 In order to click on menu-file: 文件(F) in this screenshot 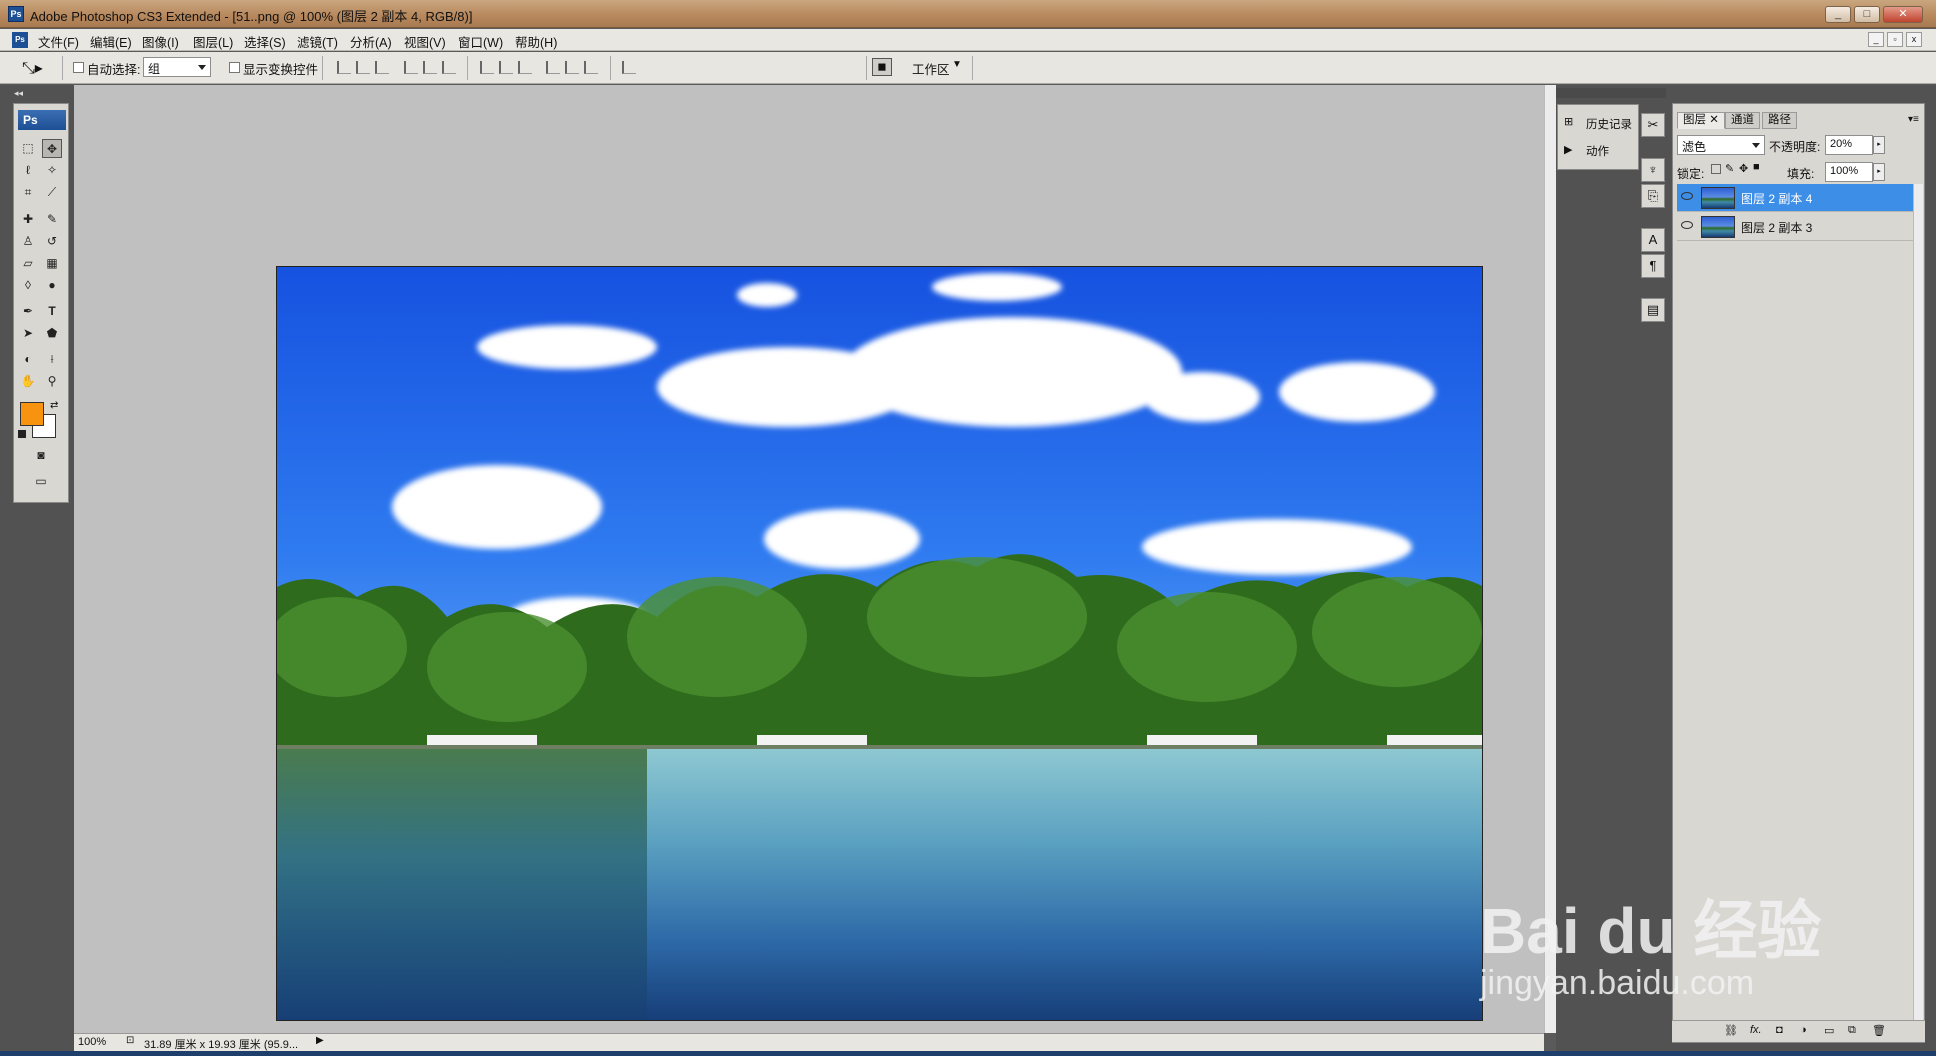, I will do `click(58, 41)`.